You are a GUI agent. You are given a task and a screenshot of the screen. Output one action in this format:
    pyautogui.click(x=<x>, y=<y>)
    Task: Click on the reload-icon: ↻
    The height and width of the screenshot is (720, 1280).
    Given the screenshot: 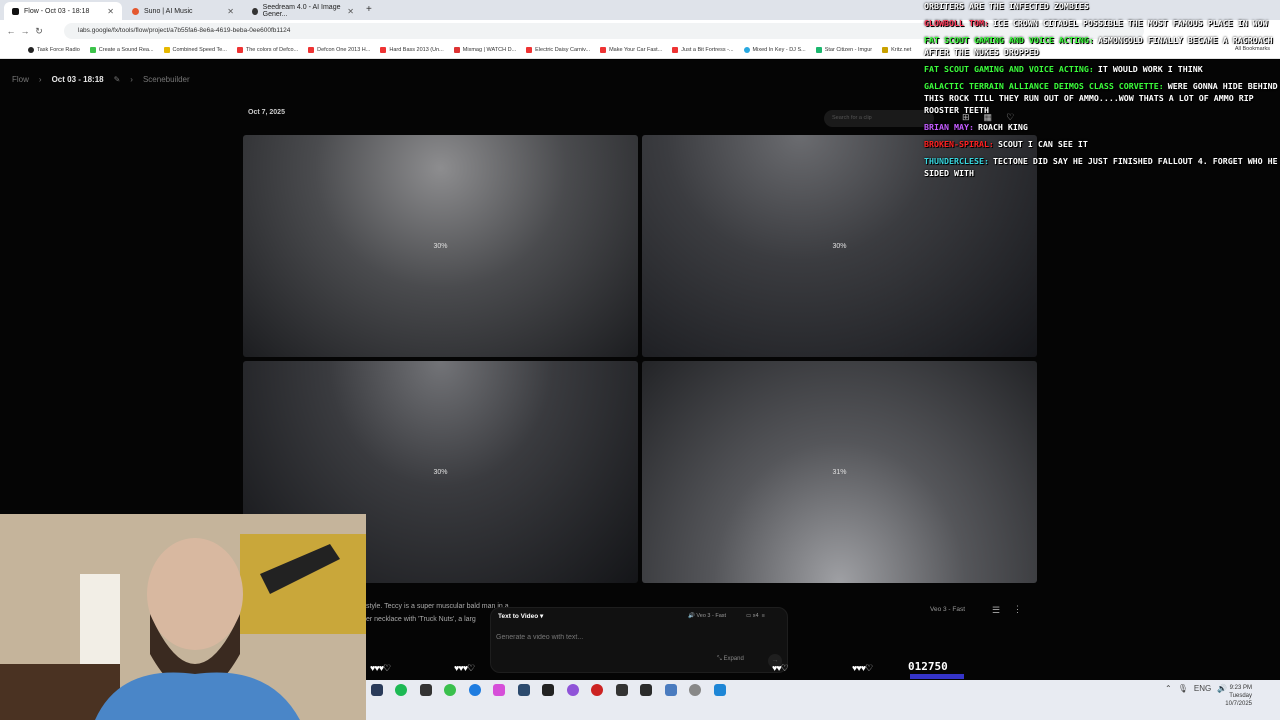 What is the action you would take?
    pyautogui.click(x=39, y=31)
    